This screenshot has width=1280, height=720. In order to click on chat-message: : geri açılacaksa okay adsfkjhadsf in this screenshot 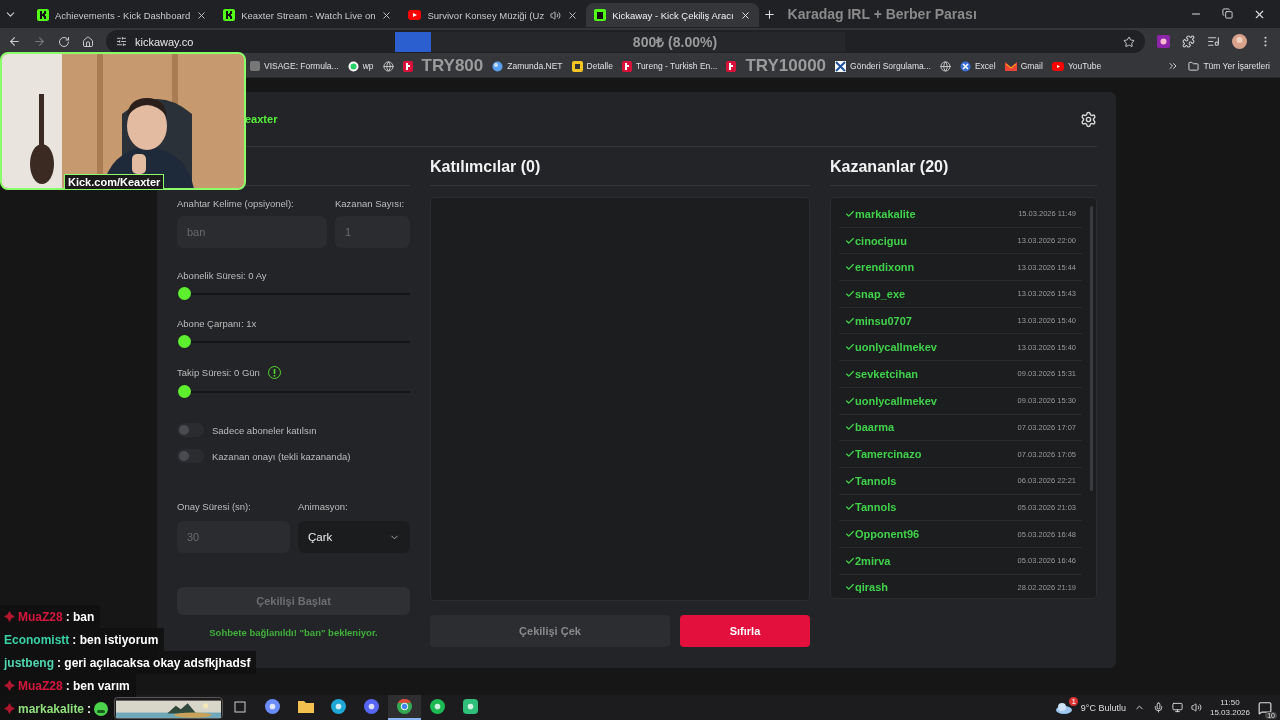, I will do `click(154, 662)`.